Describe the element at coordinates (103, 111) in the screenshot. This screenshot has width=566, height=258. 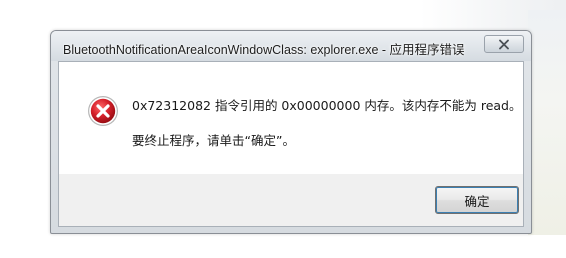
I see `error-icon` at that location.